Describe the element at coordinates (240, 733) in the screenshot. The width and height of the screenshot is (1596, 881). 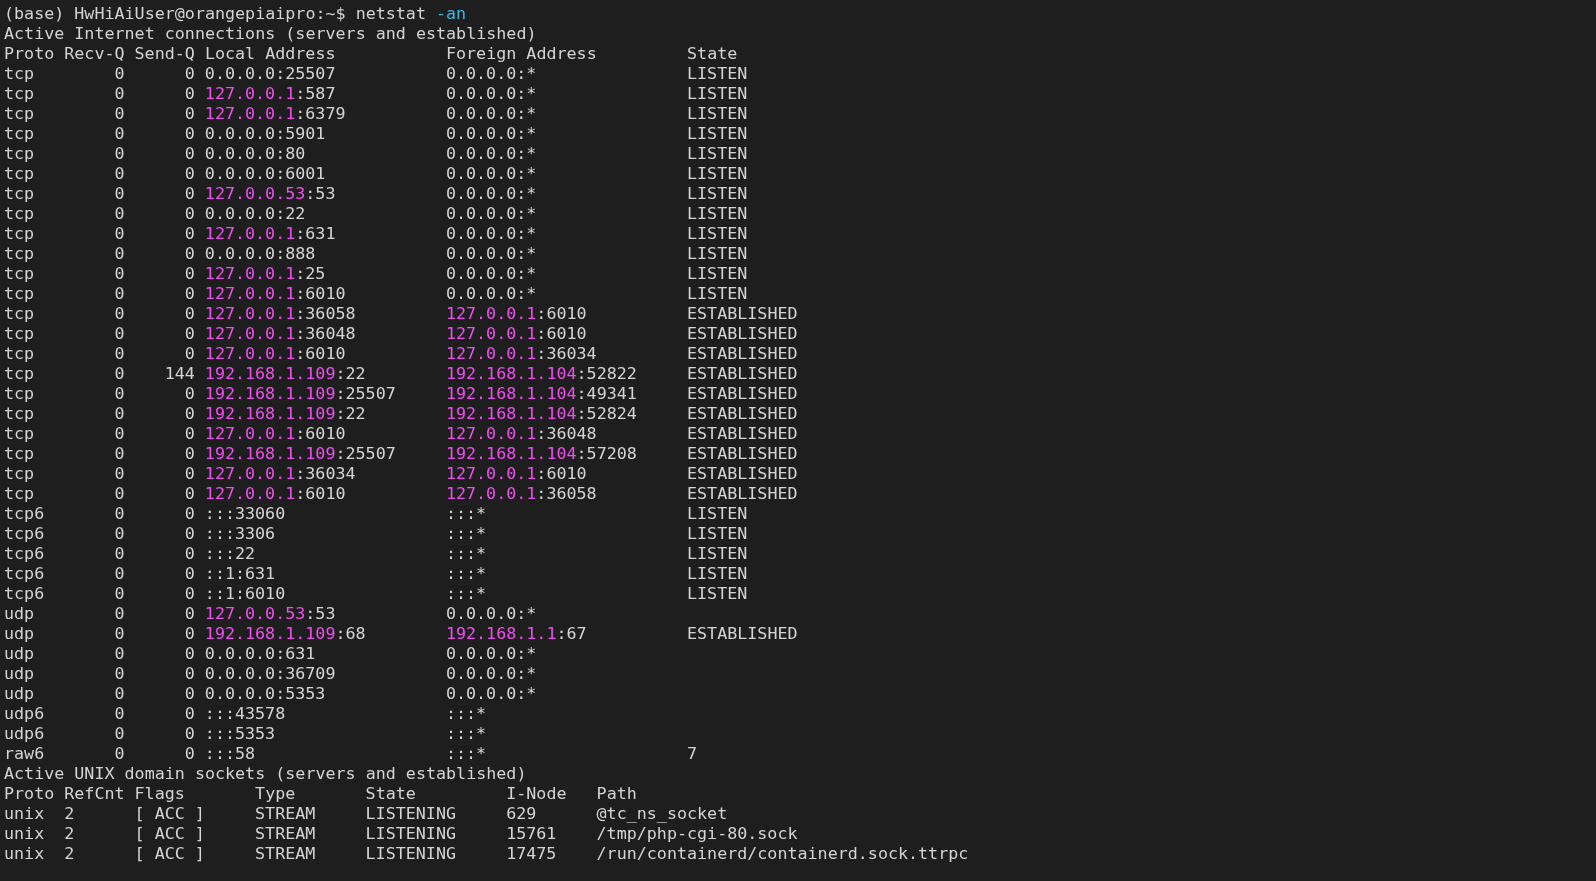
I see `local-address-cell-text: :::5353` at that location.